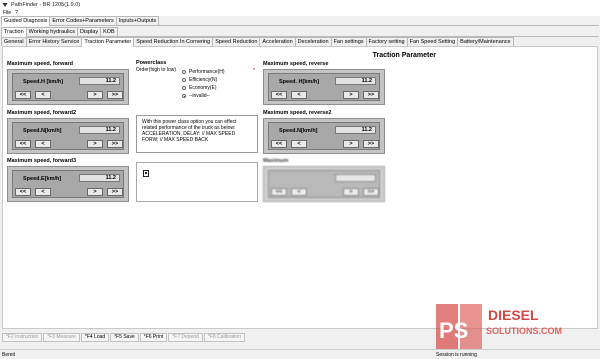 The width and height of the screenshot is (600, 359). Describe the element at coordinates (89, 31) in the screenshot. I see `tab-display: Display` at that location.